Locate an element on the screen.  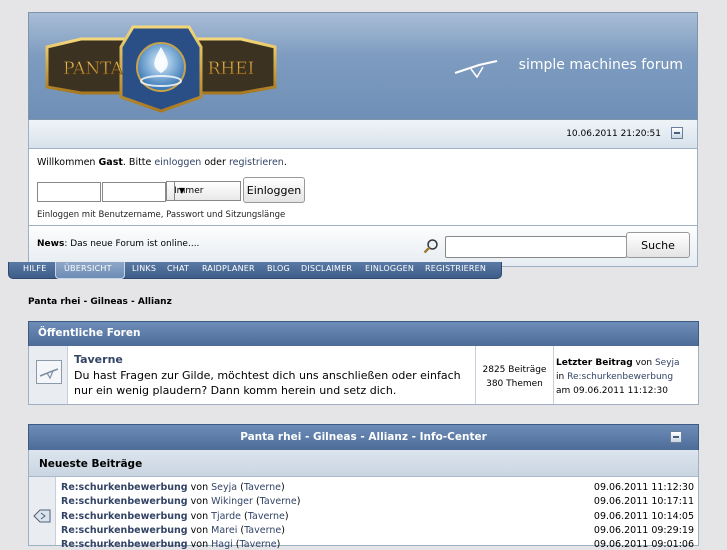
menu-item-einloggen: EINLOGGEN is located at coordinates (389, 268).